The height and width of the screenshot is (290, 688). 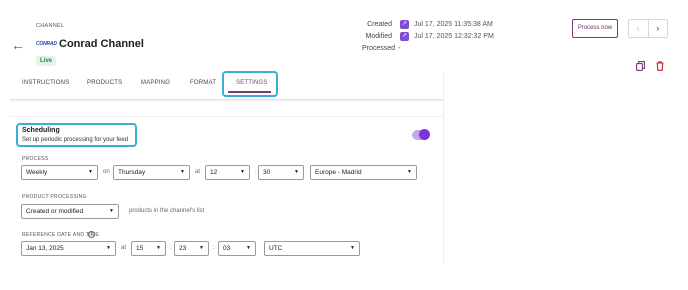 What do you see at coordinates (453, 24) in the screenshot?
I see `created-value: Jul 17, 2025 11:35:38 AM` at bounding box center [453, 24].